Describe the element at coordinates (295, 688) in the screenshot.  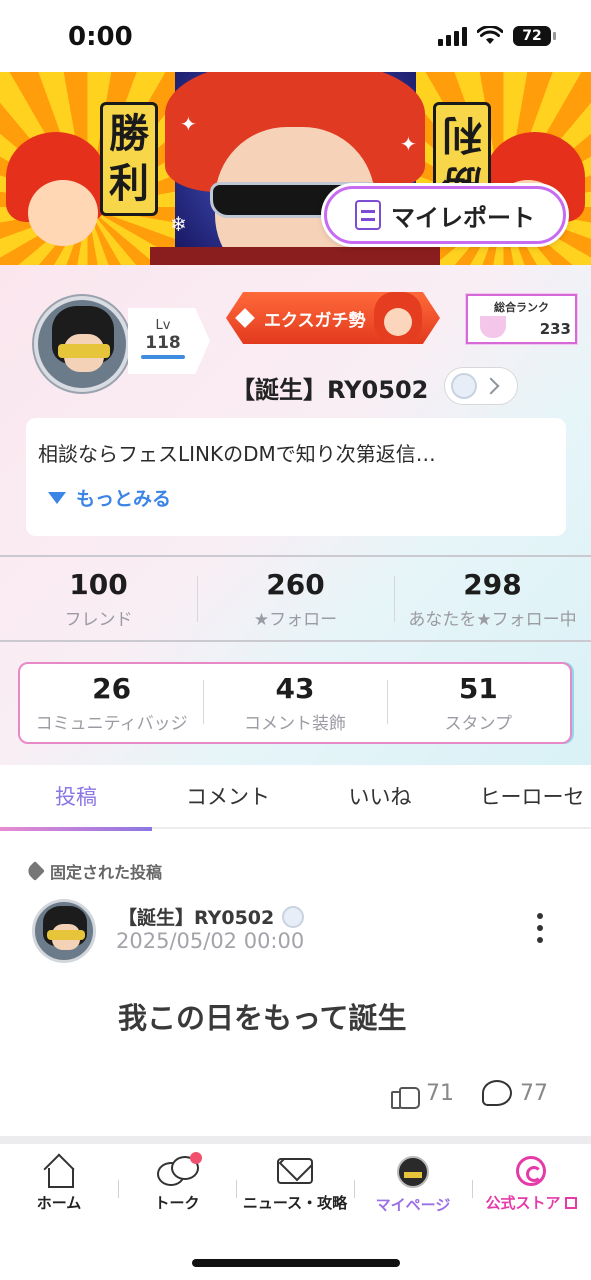
I see `stat-value: 43` at that location.